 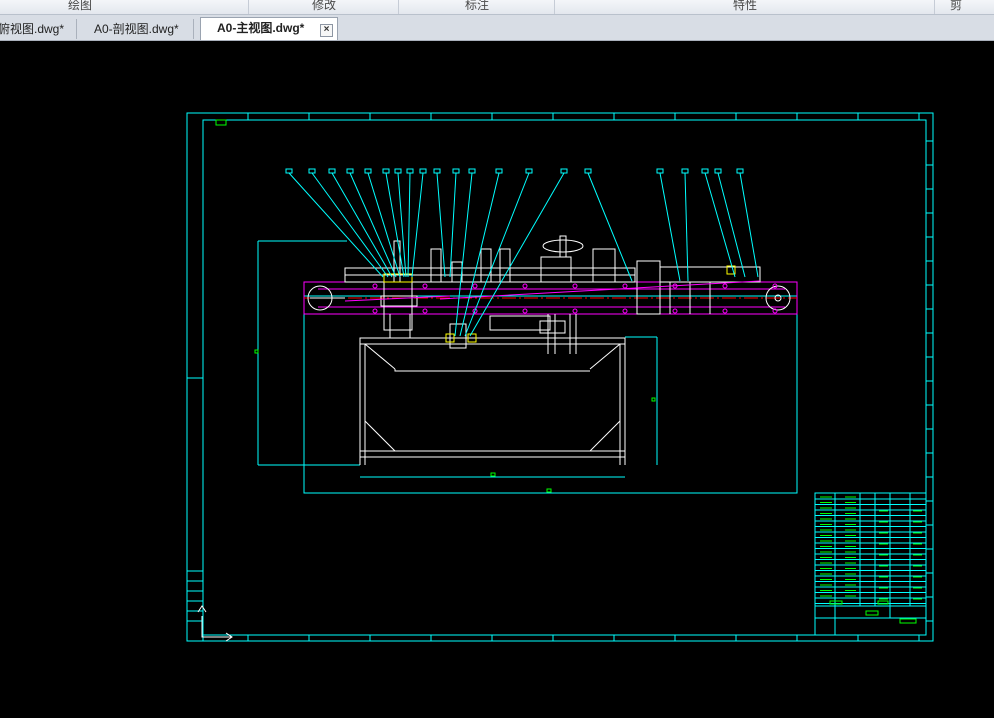 I want to click on ribbon-panel-properties: 特性, so click(x=745, y=7).